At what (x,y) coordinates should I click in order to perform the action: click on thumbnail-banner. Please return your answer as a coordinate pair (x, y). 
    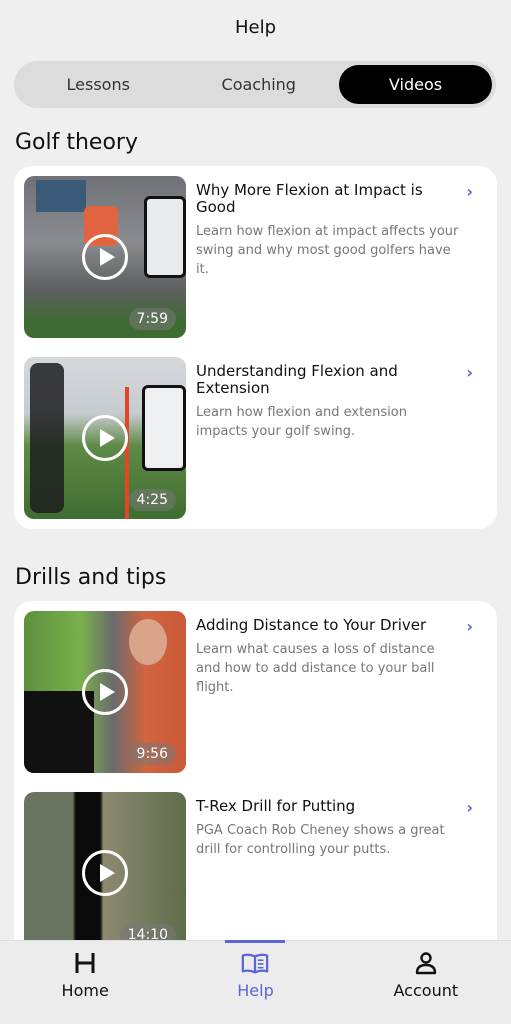
    Looking at the image, I should click on (59, 732).